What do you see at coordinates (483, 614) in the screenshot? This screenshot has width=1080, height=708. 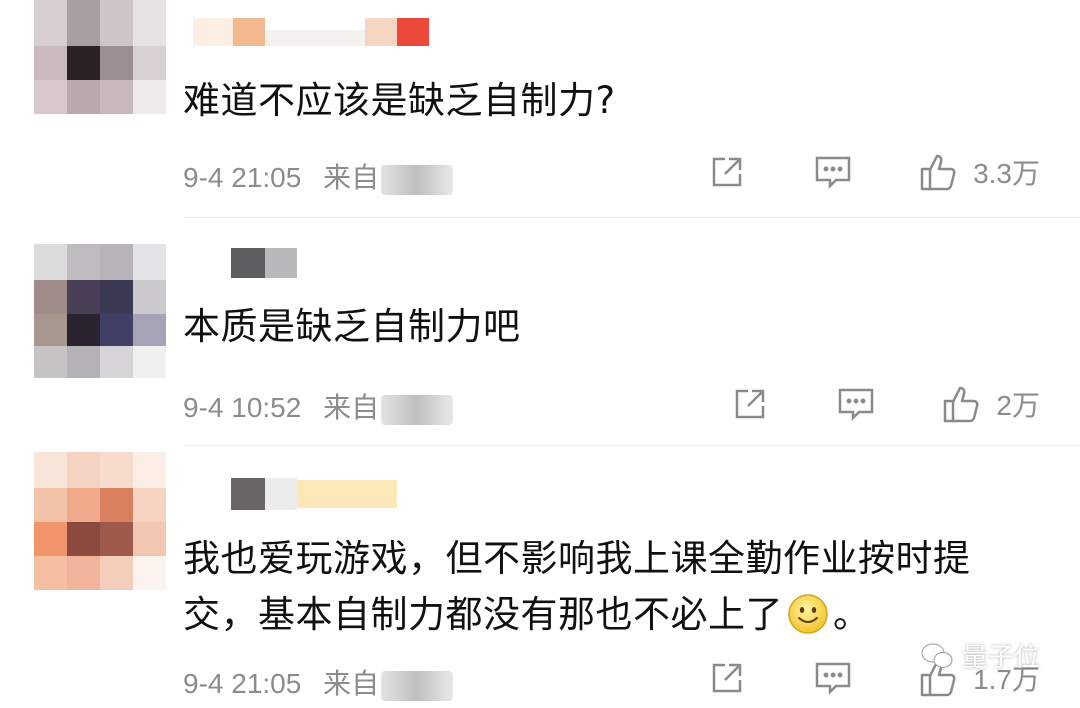 I see `comment-text-line-2-body: 交，基本自制力都没有那也不必上了` at bounding box center [483, 614].